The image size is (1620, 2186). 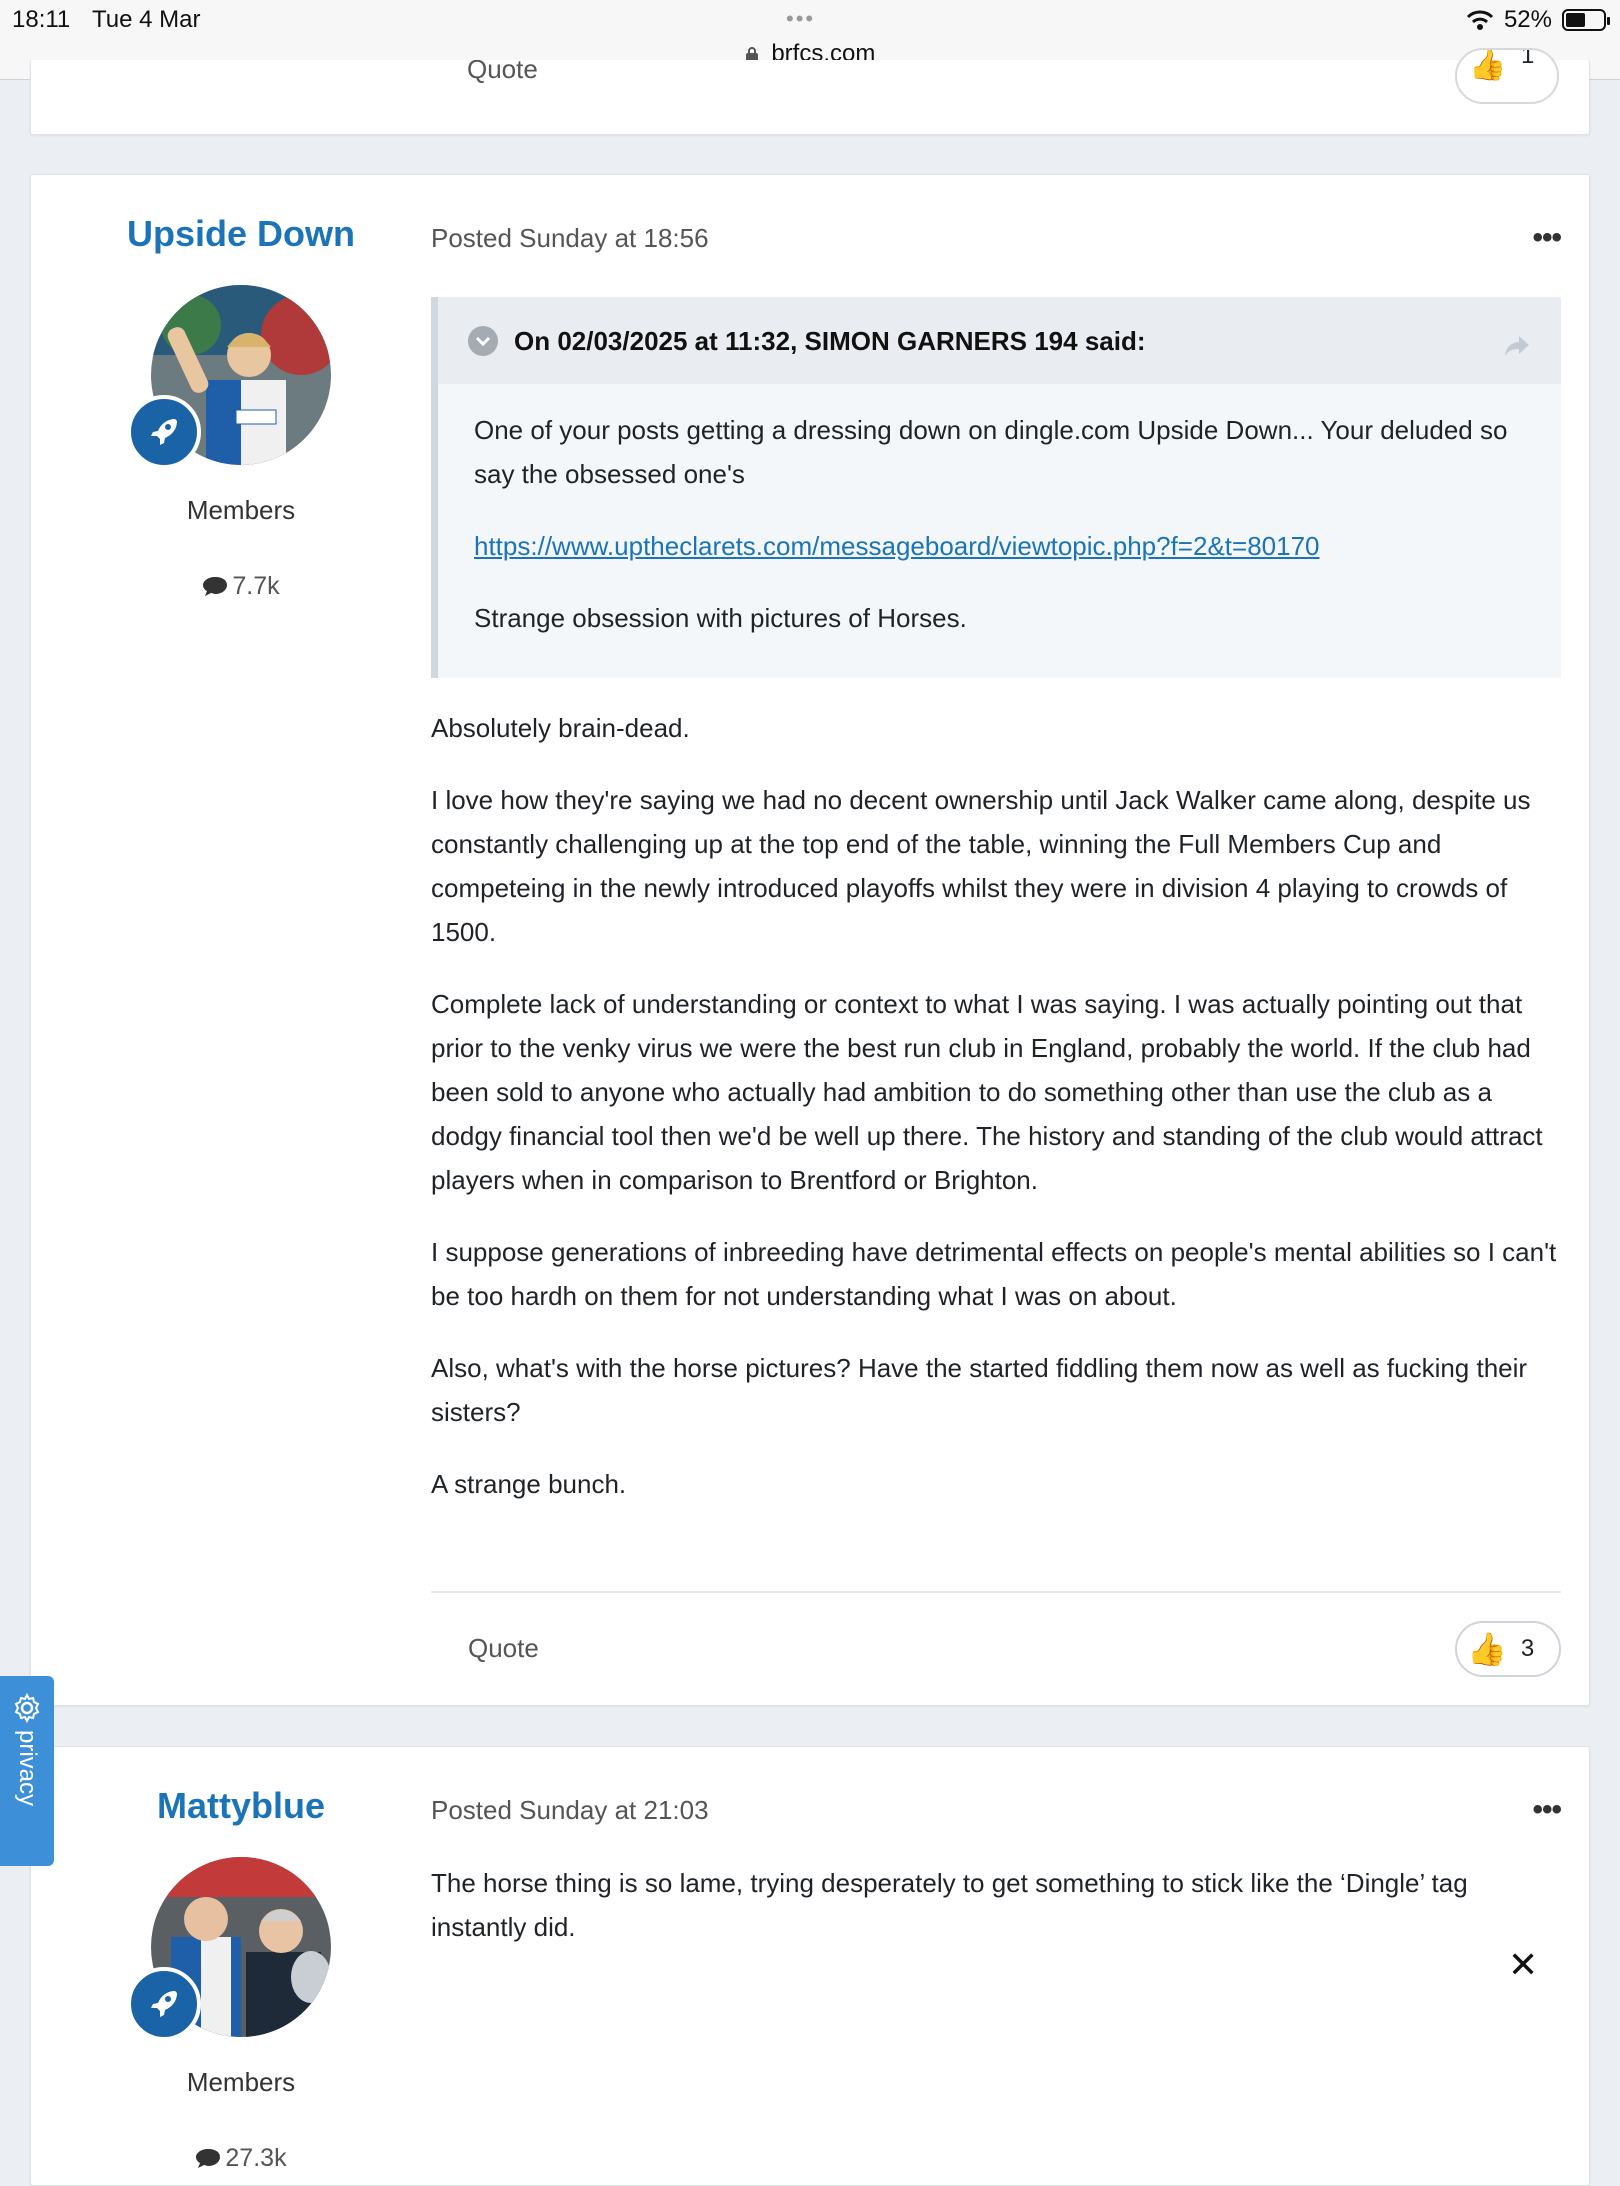 What do you see at coordinates (810, 91) in the screenshot?
I see `previous-post-card: Quote 👍 1` at bounding box center [810, 91].